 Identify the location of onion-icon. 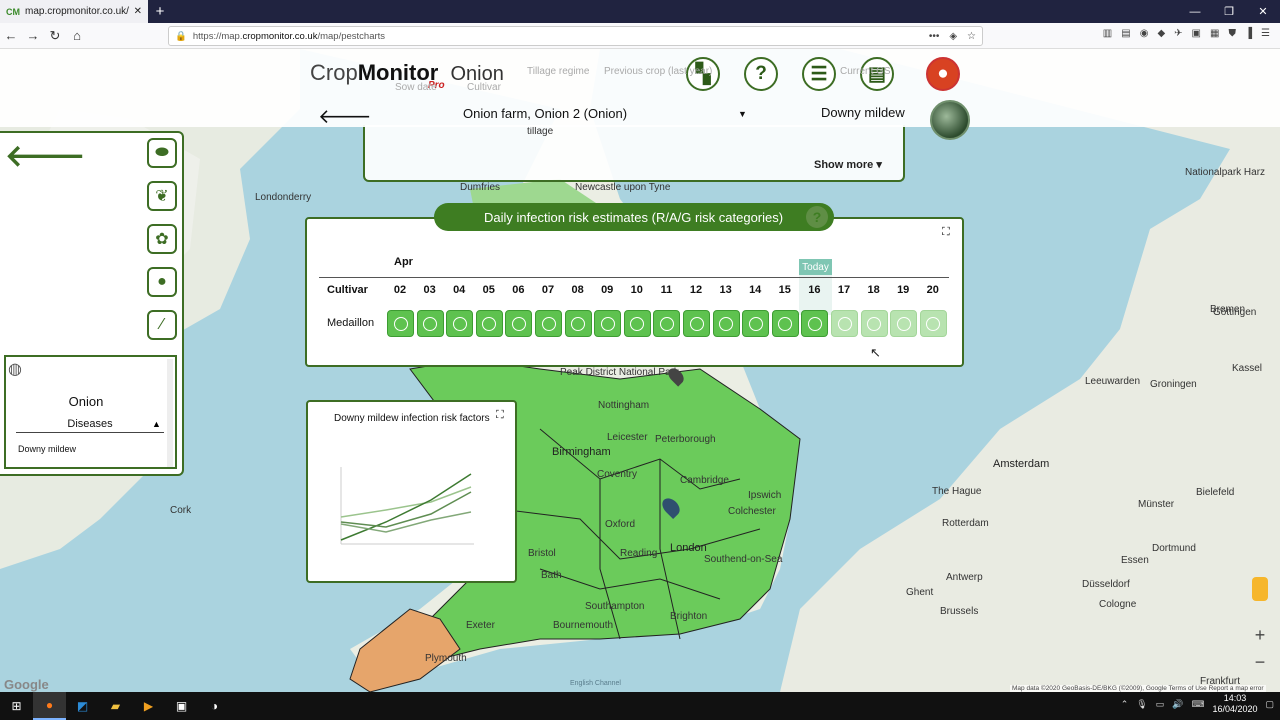
(903, 323).